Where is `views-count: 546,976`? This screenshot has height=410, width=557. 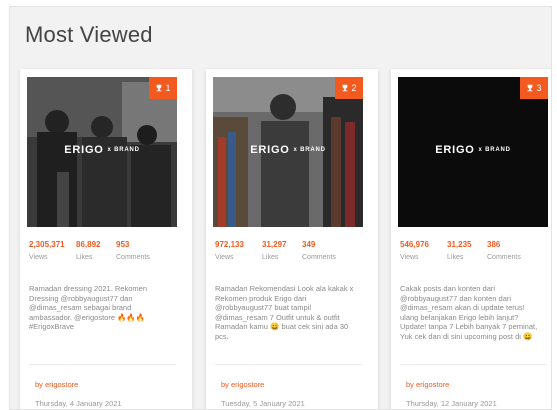 views-count: 546,976 is located at coordinates (414, 244).